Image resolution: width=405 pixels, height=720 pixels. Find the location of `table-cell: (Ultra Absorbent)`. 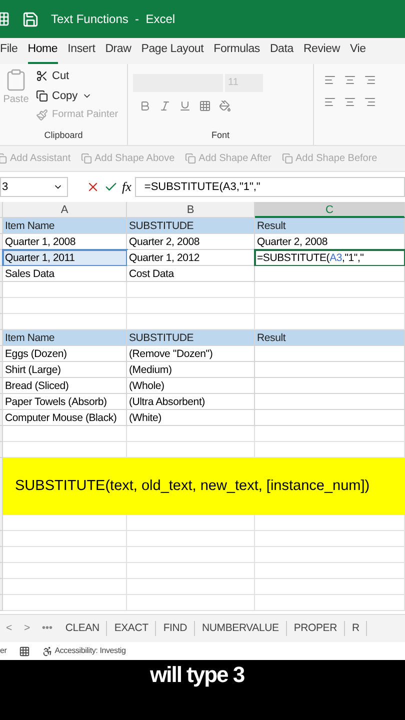

table-cell: (Ultra Absorbent) is located at coordinates (191, 402).